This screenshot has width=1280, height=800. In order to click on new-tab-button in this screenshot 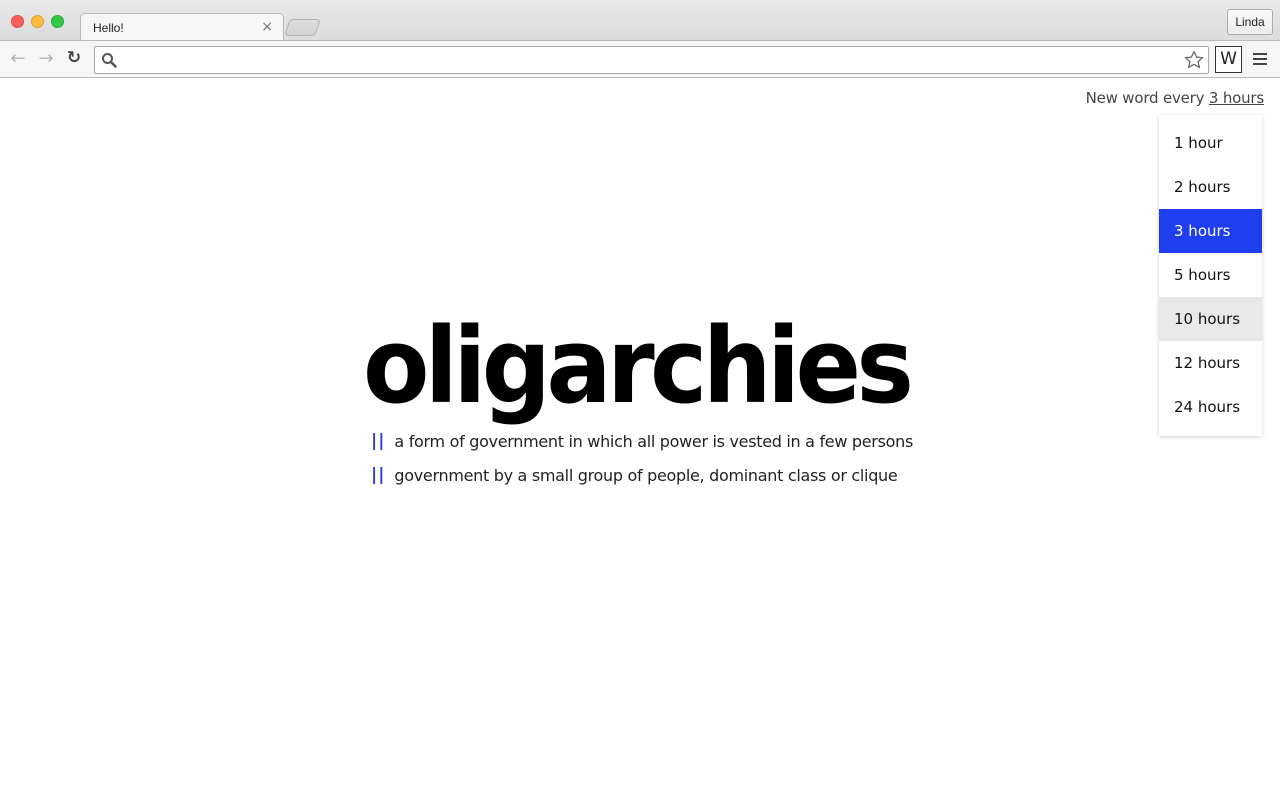, I will do `click(302, 27)`.